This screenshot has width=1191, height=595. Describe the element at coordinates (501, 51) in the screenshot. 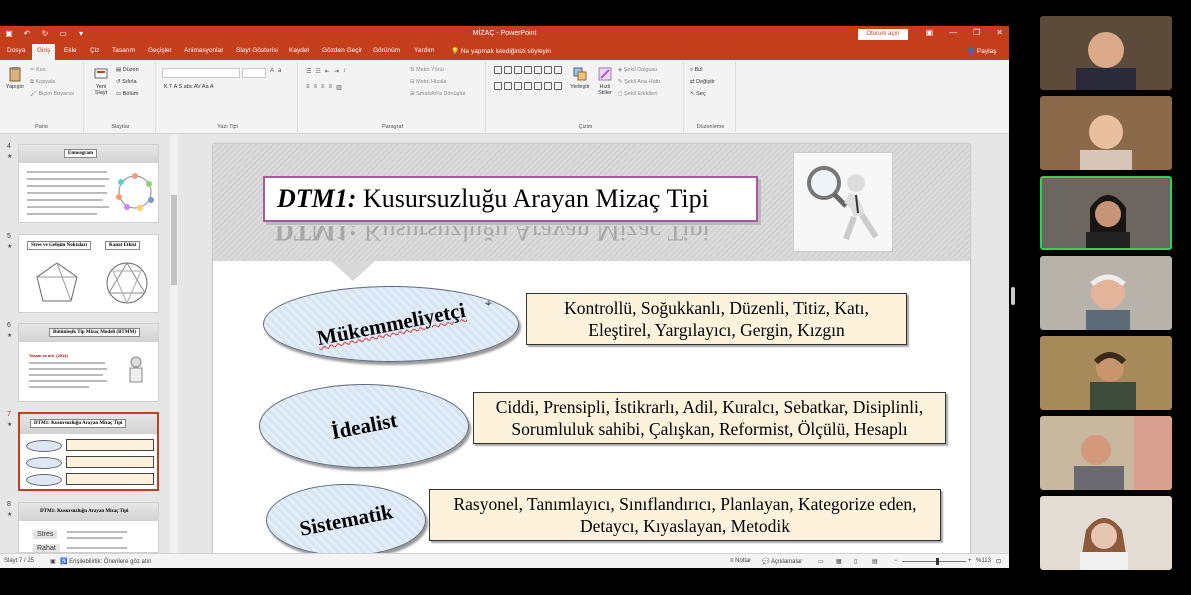

I see `tell-me-search: 💡 Ne yapmak istediğinizi söyleyin` at that location.